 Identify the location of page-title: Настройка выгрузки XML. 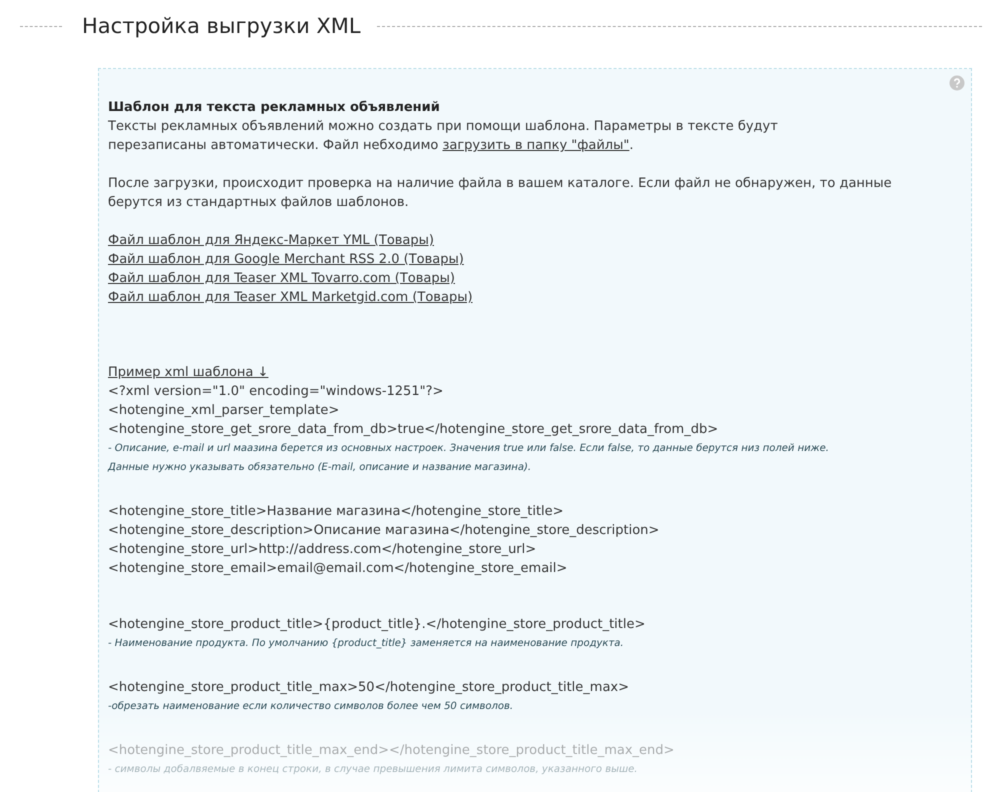
(221, 26).